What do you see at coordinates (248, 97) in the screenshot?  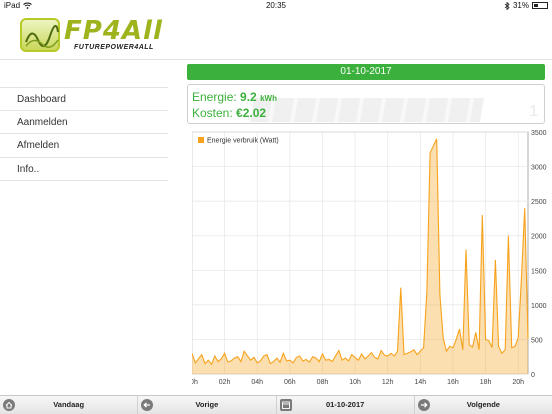 I see `energy-value: 9.2` at bounding box center [248, 97].